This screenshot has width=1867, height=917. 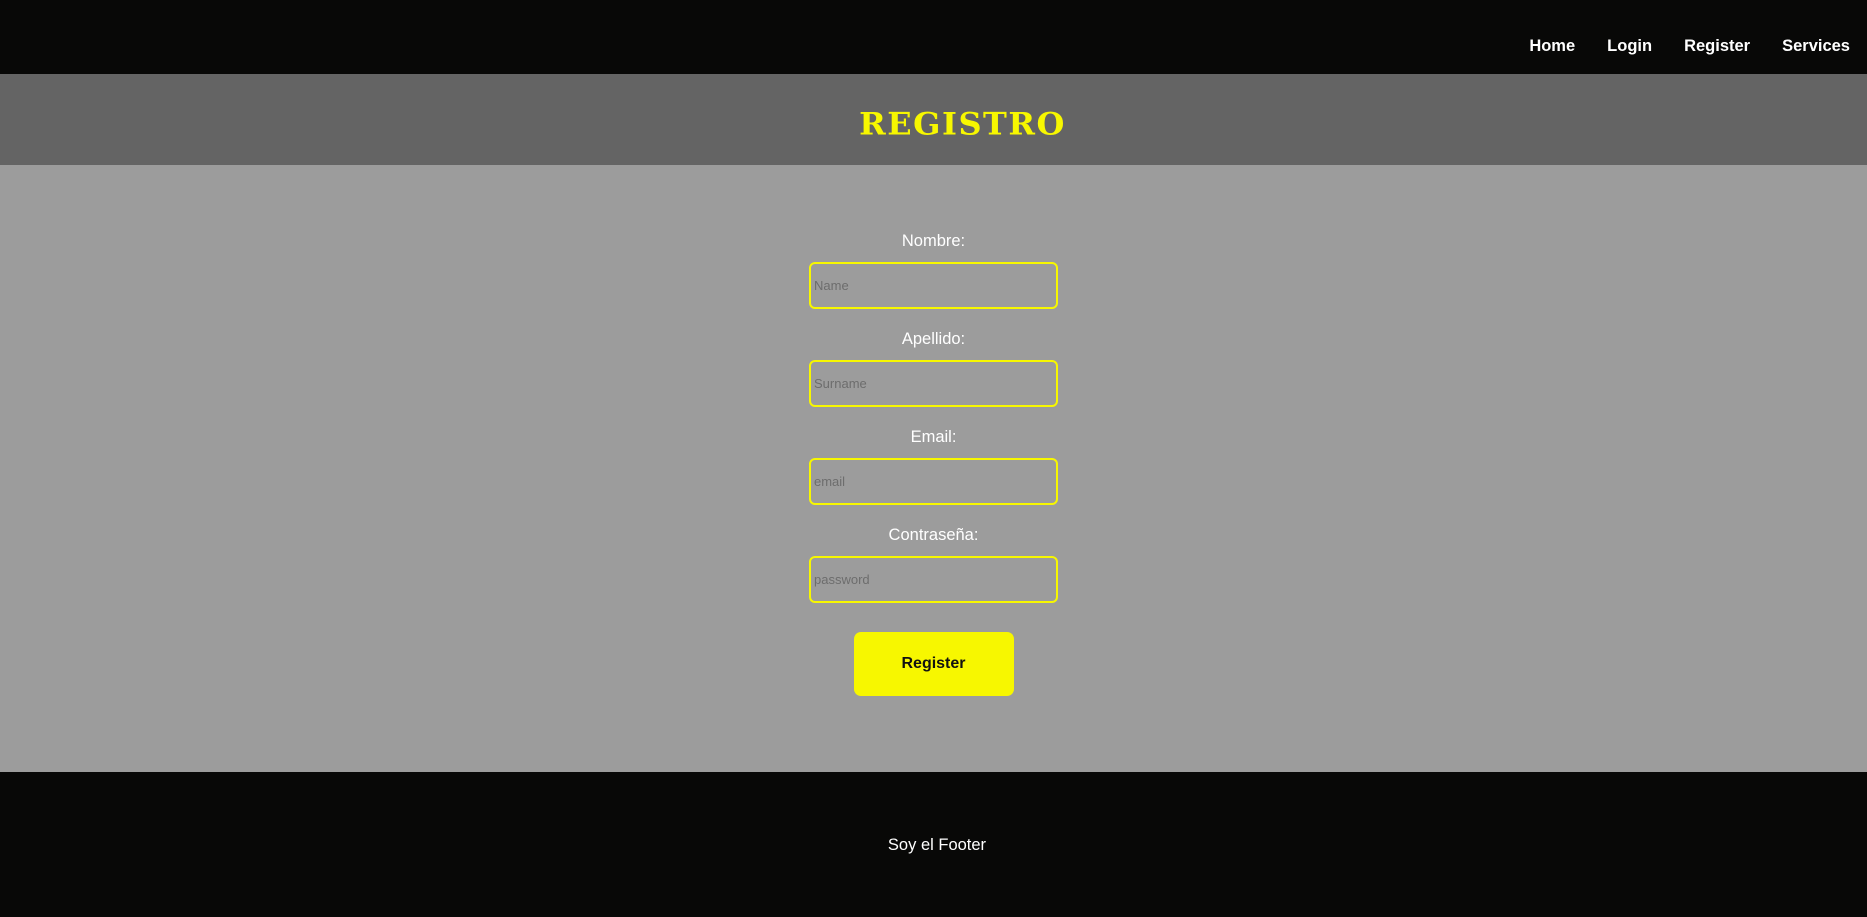 I want to click on navbar: Home Login Register Services, so click(x=933, y=37).